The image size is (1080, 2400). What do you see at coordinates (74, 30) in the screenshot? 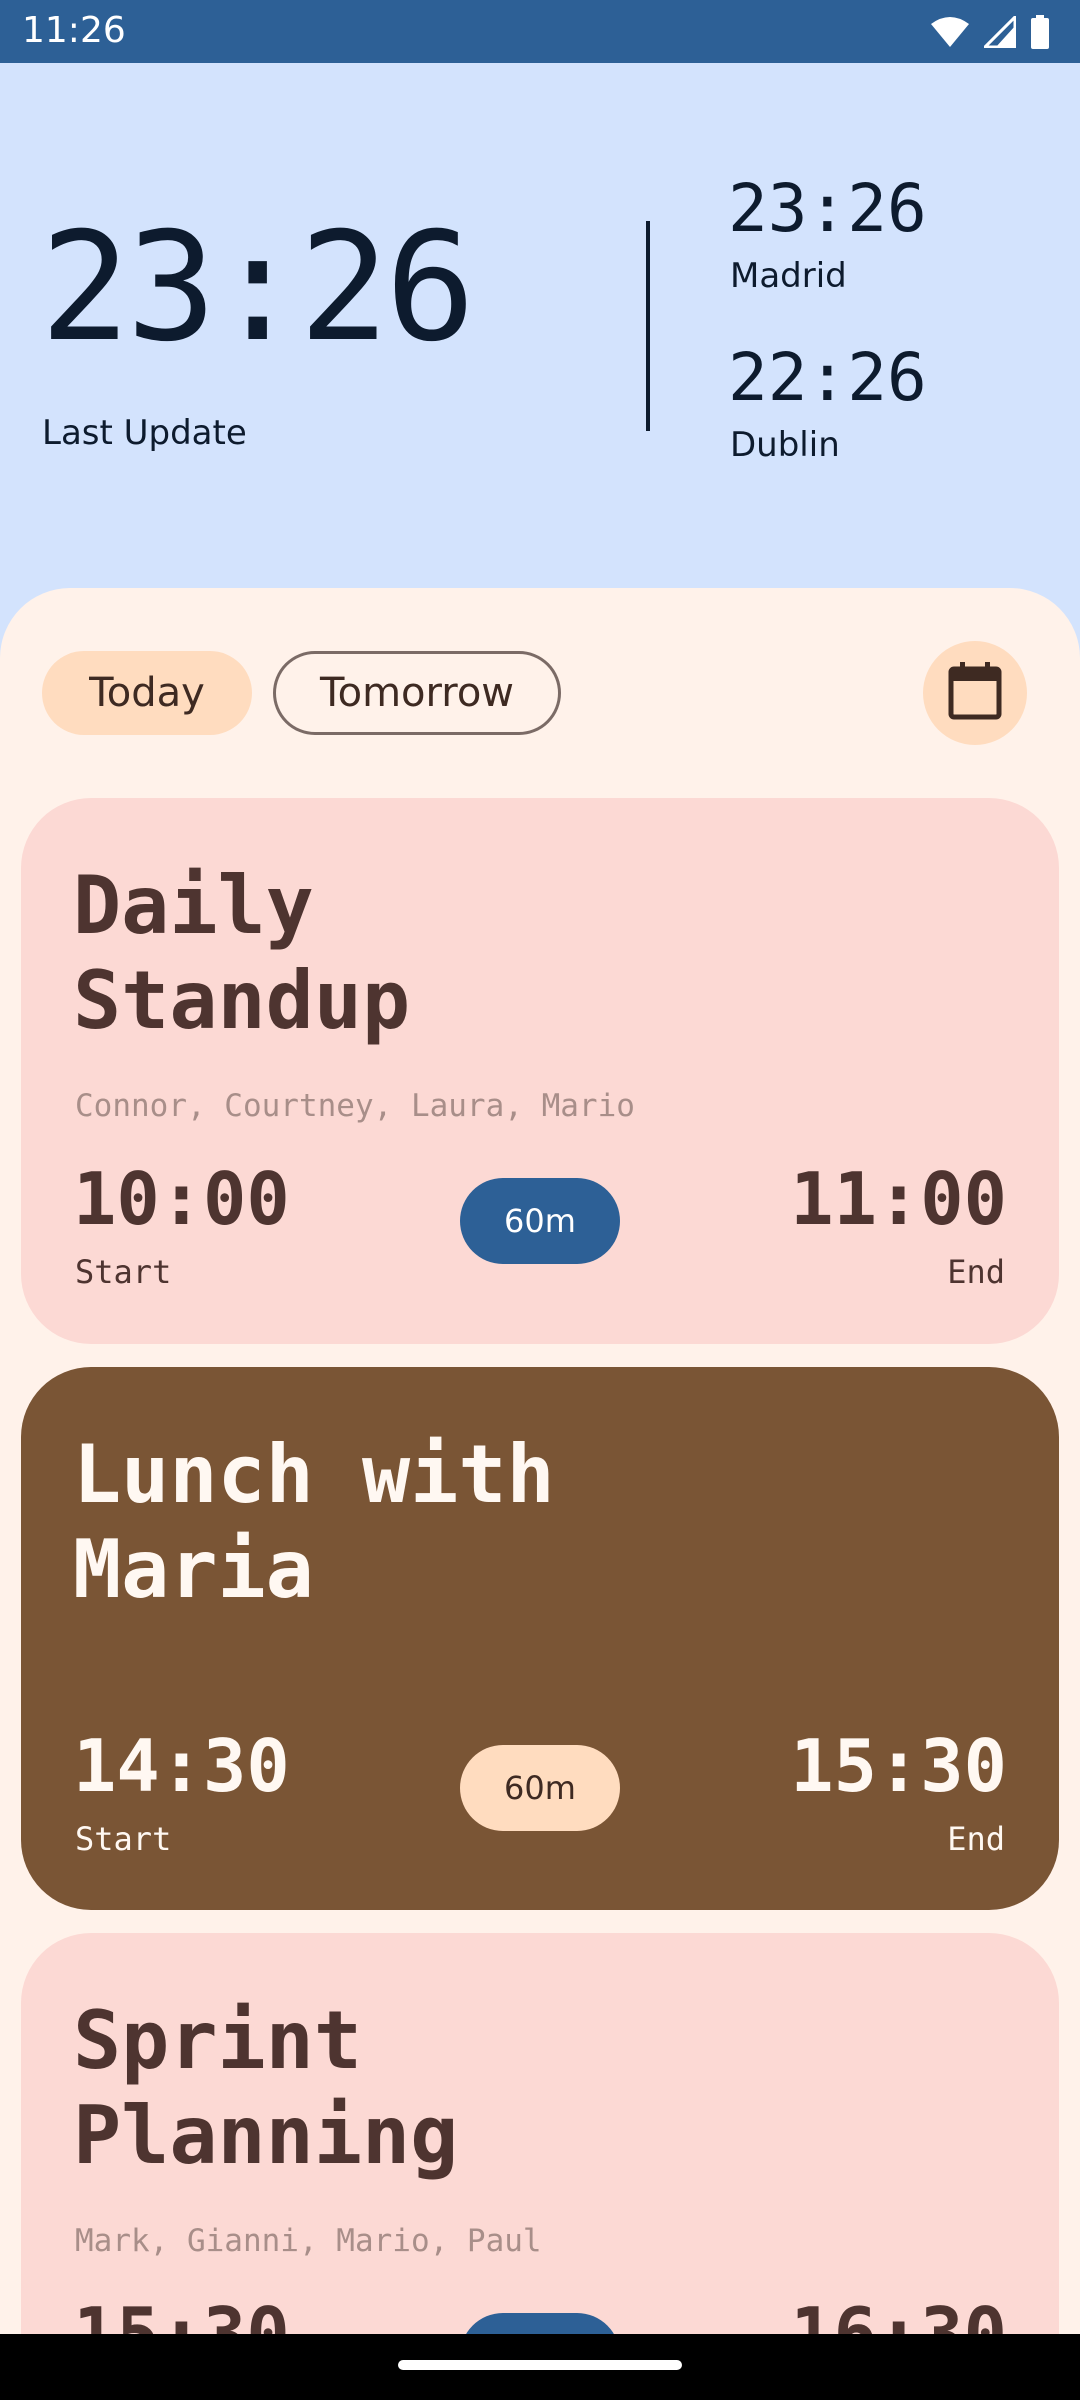
I see `status-time: 11:26` at bounding box center [74, 30].